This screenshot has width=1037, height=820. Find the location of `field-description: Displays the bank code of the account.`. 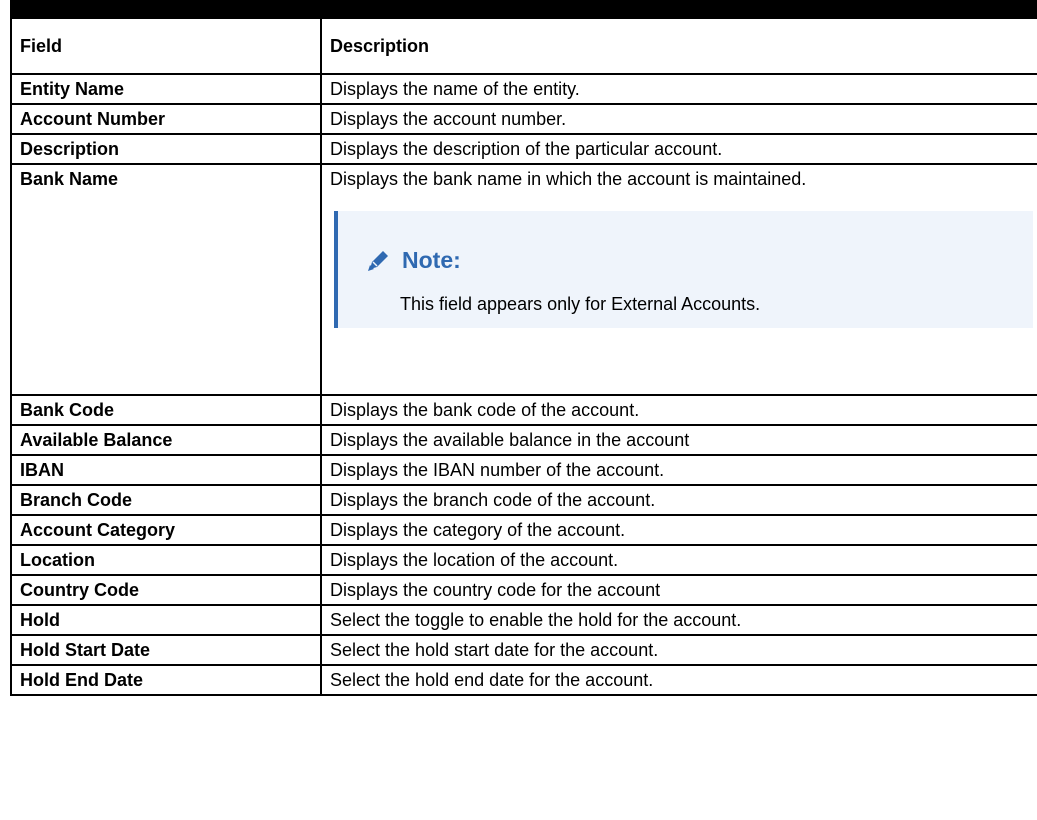

field-description: Displays the bank code of the account. is located at coordinates (678, 410).